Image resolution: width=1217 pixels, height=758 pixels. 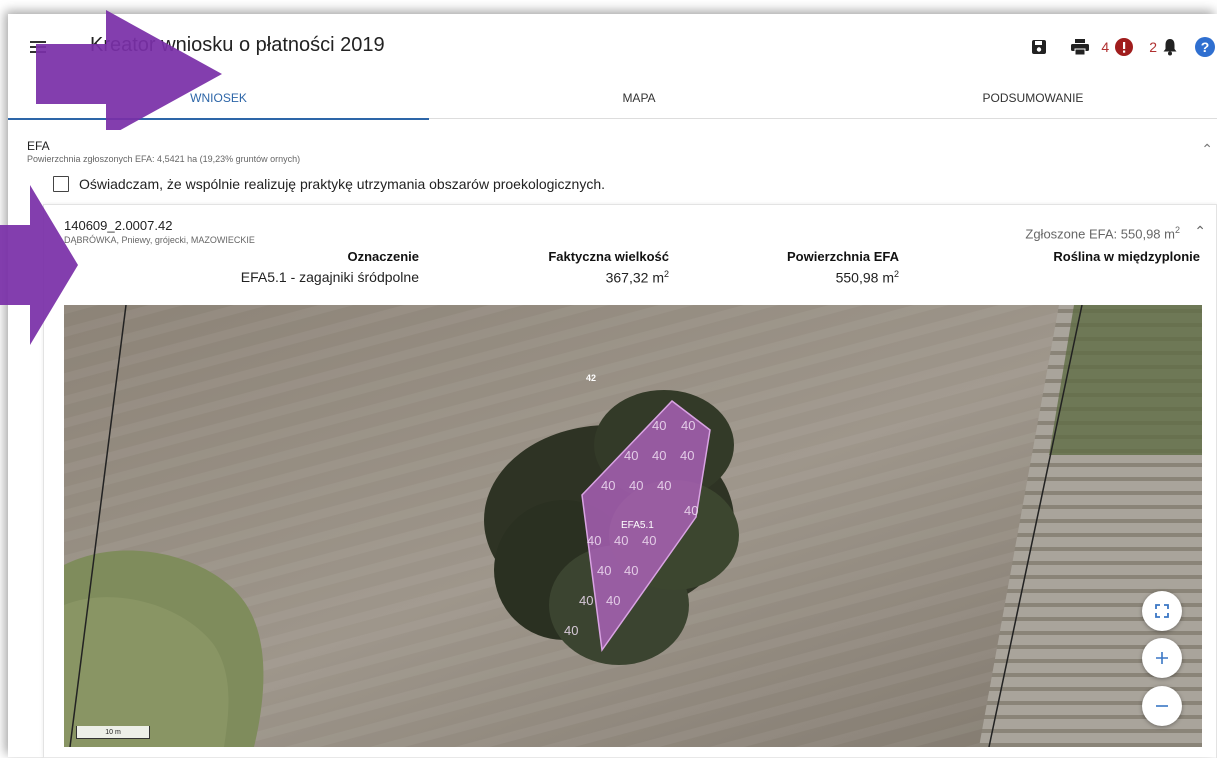 I want to click on toolbar-icons: 4 2 ?, so click(x=1124, y=47).